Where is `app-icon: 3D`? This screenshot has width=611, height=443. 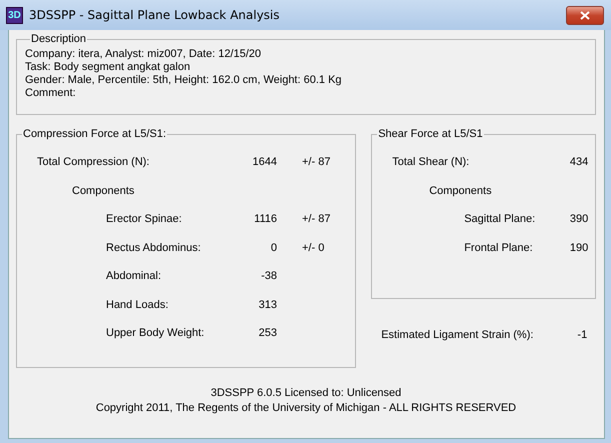 app-icon: 3D is located at coordinates (14, 15).